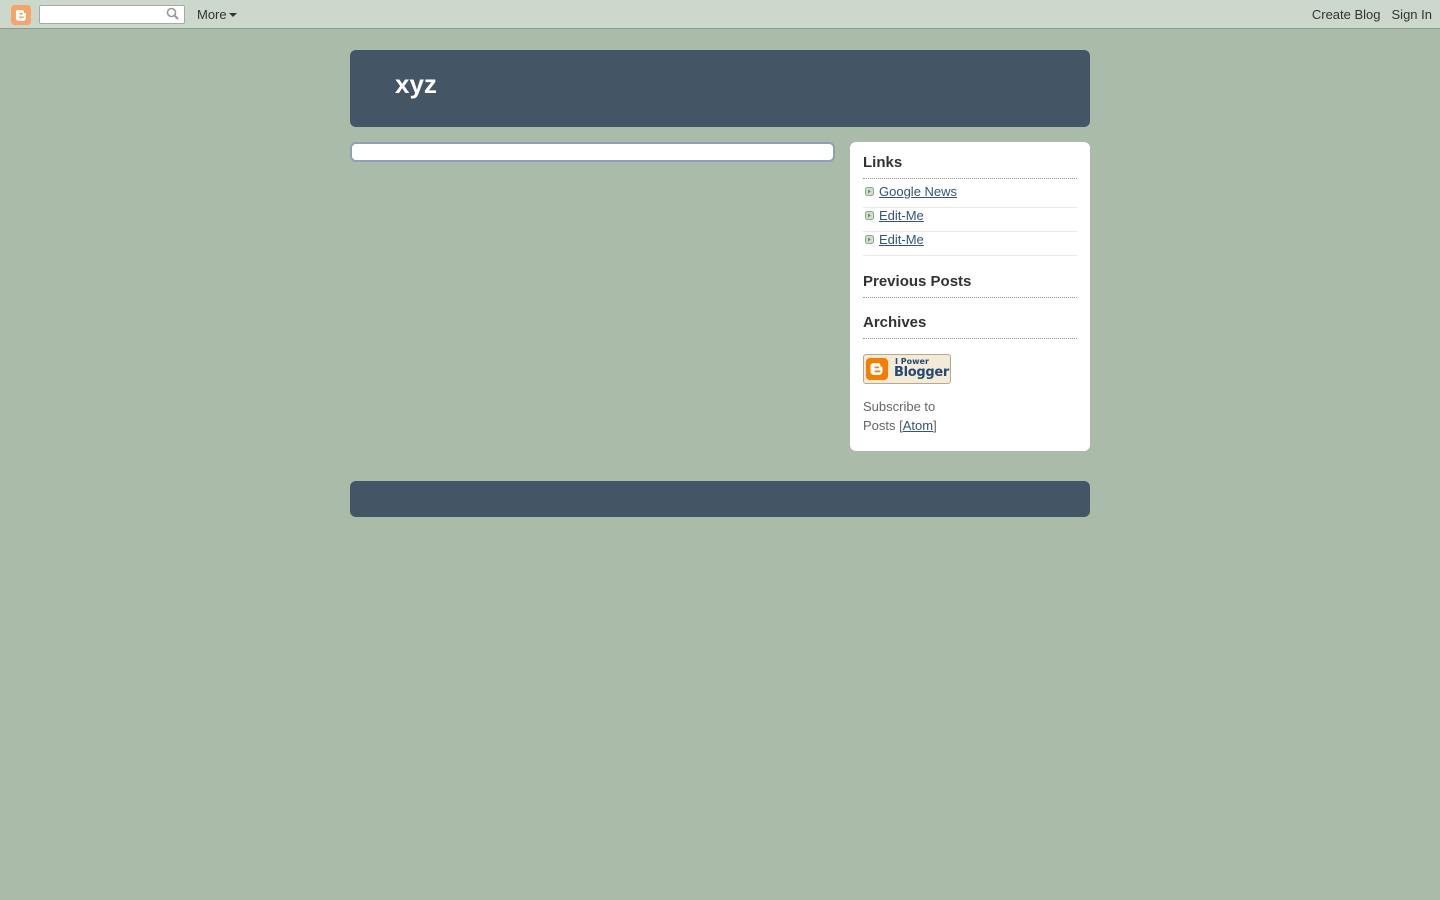  What do you see at coordinates (112, 14) in the screenshot?
I see `search-input` at bounding box center [112, 14].